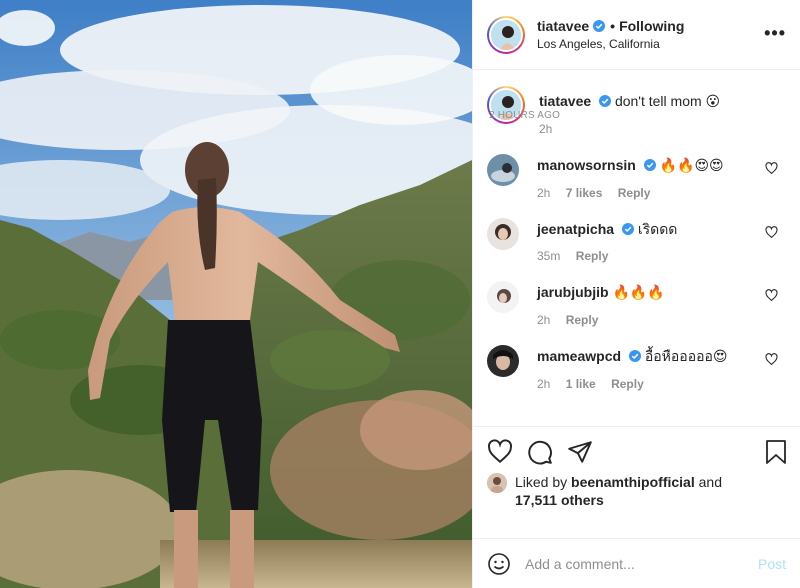 This screenshot has height=588, width=800. I want to click on liked-by-prefix: Liked by, so click(541, 482).